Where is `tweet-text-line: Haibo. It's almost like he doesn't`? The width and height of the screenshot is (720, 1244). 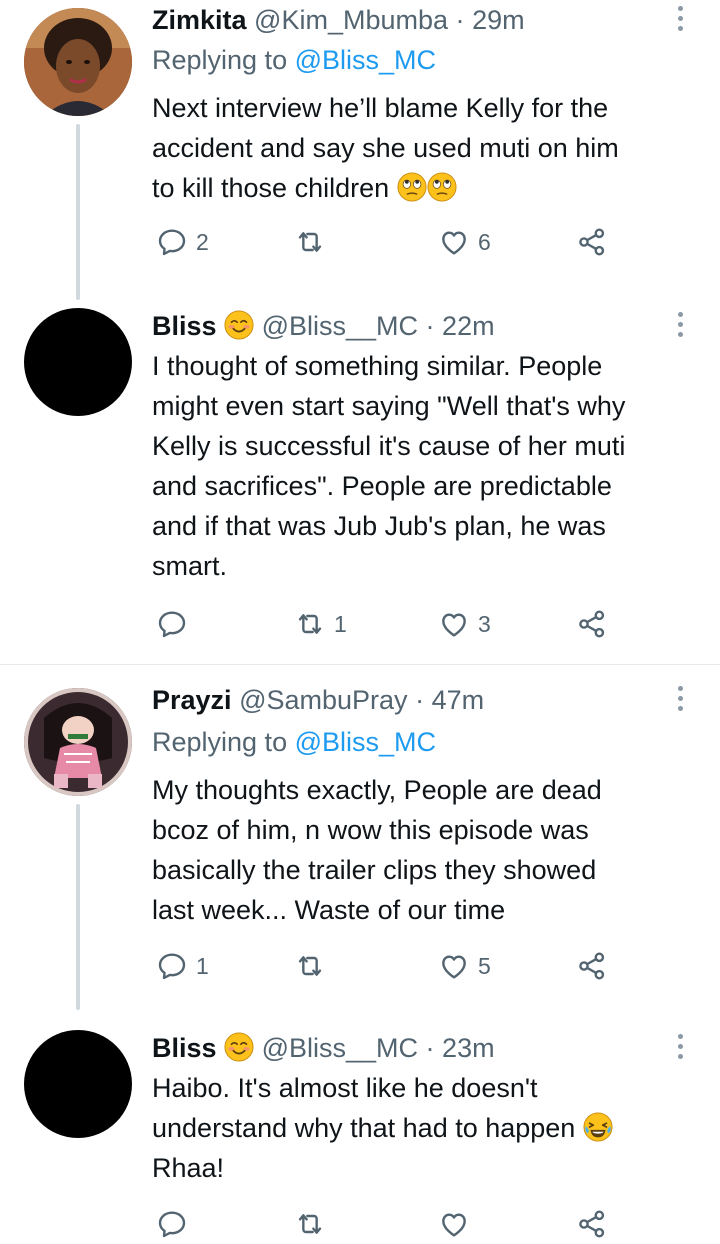 tweet-text-line: Haibo. It's almost like he doesn't is located at coordinates (345, 1088).